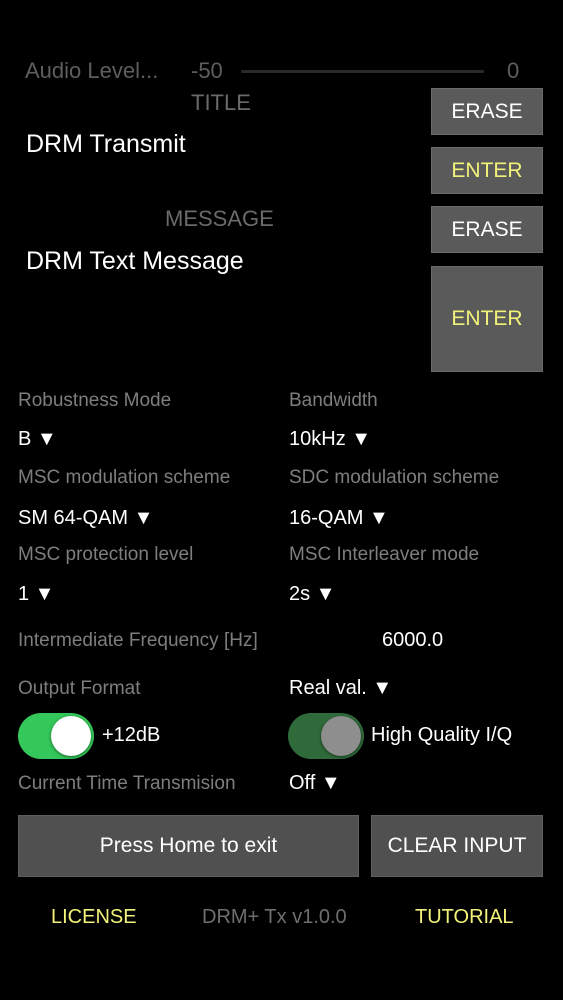 Image resolution: width=563 pixels, height=1000 pixels. Describe the element at coordinates (71, 736) in the screenshot. I see `gain-toggle-knob` at that location.